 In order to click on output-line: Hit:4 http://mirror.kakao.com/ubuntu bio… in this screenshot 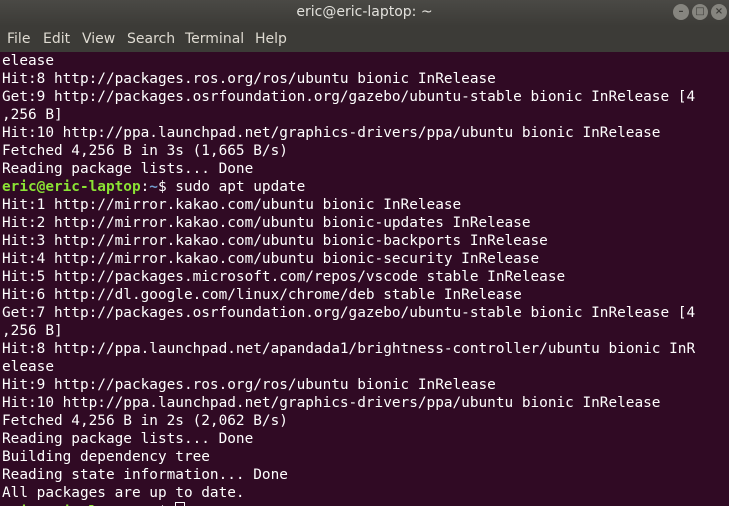, I will do `click(271, 259)`.